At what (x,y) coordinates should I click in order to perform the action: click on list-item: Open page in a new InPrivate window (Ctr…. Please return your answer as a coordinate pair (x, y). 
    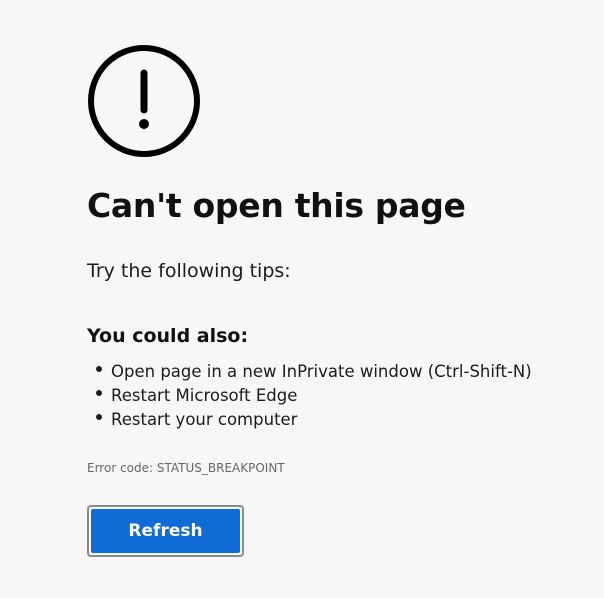
    Looking at the image, I should click on (309, 372).